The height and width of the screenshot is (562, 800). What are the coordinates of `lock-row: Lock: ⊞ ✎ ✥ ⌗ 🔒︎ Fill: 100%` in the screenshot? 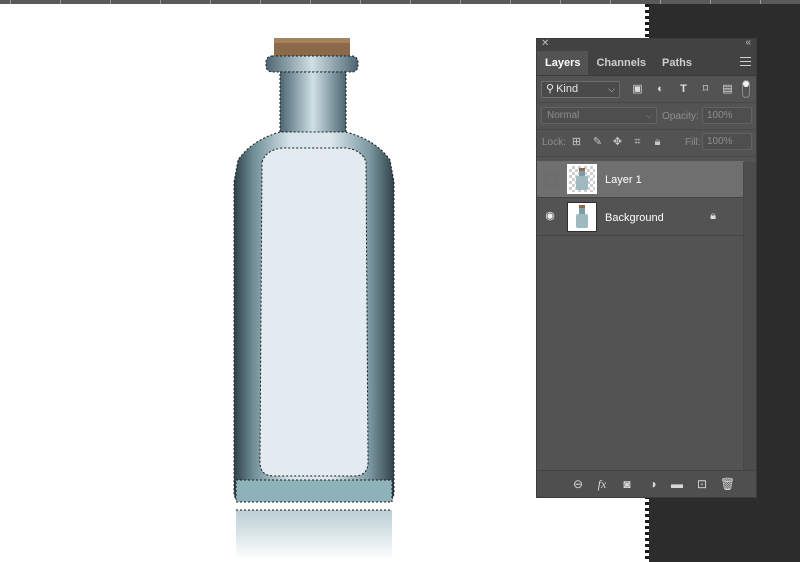 It's located at (646, 143).